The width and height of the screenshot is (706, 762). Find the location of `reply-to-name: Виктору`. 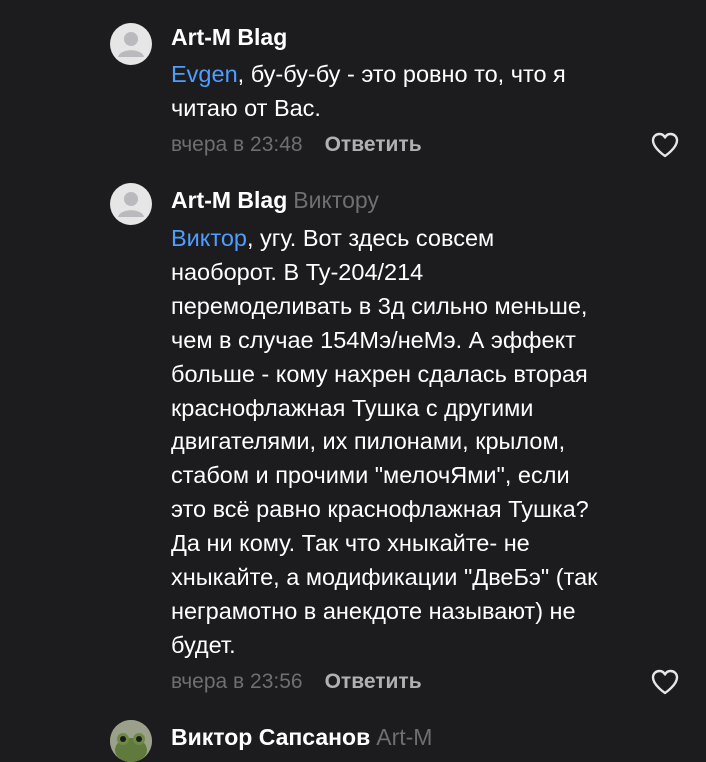

reply-to-name: Виктору is located at coordinates (336, 200).